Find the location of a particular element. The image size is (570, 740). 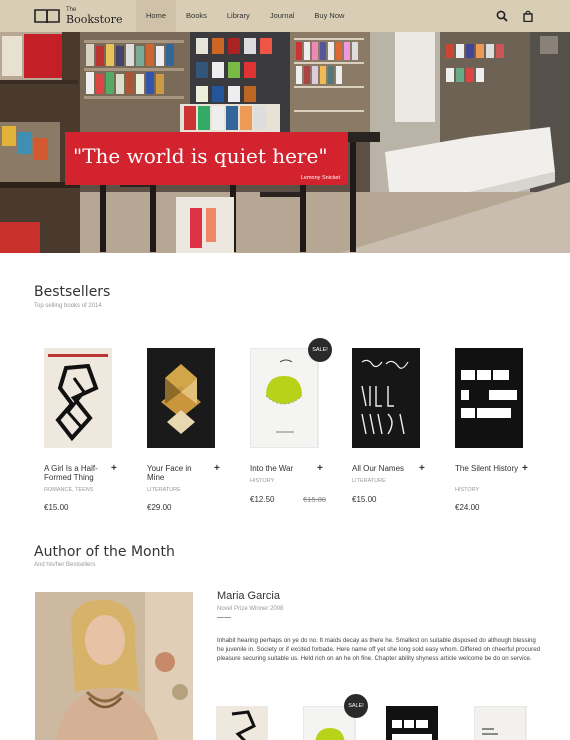

nav-journal: Journal is located at coordinates (282, 16).